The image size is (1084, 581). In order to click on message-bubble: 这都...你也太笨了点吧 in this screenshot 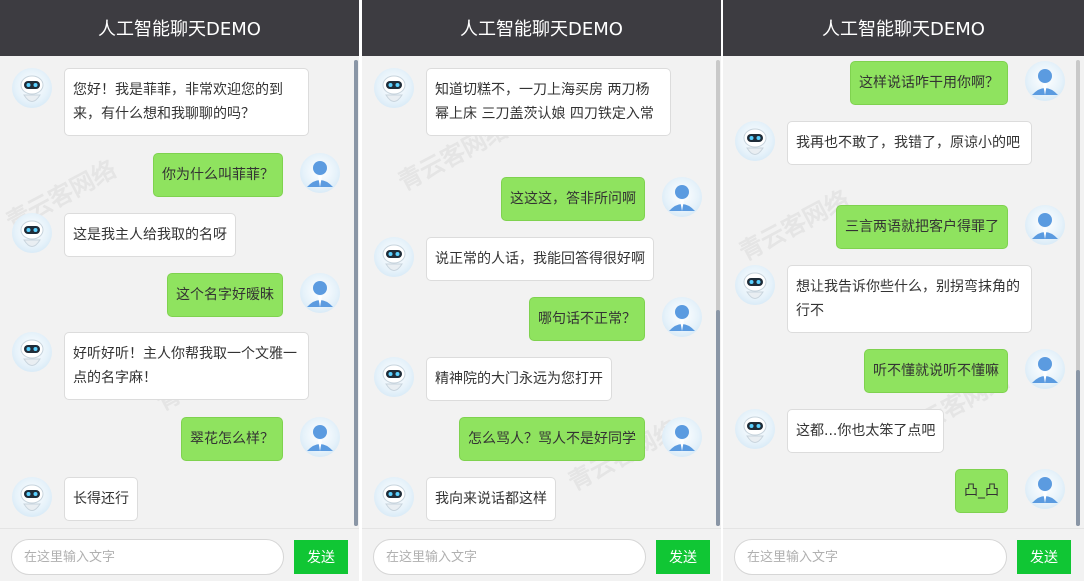, I will do `click(866, 431)`.